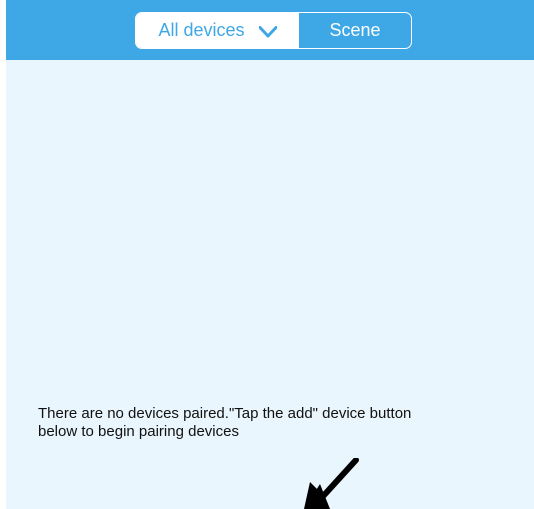  I want to click on empty-message-line-2: below to begin pairing devices, so click(138, 431).